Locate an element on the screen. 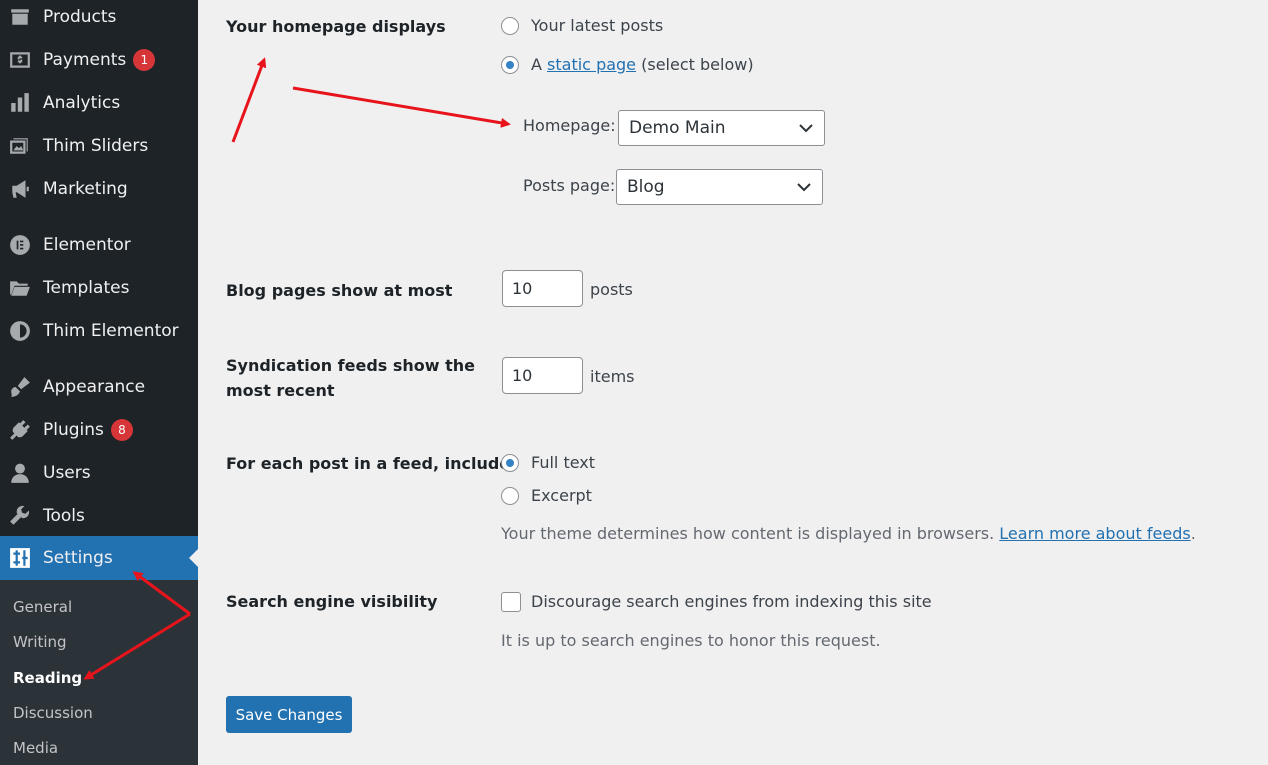 This screenshot has height=765, width=1268. sidebar-item-label: Products is located at coordinates (80, 17).